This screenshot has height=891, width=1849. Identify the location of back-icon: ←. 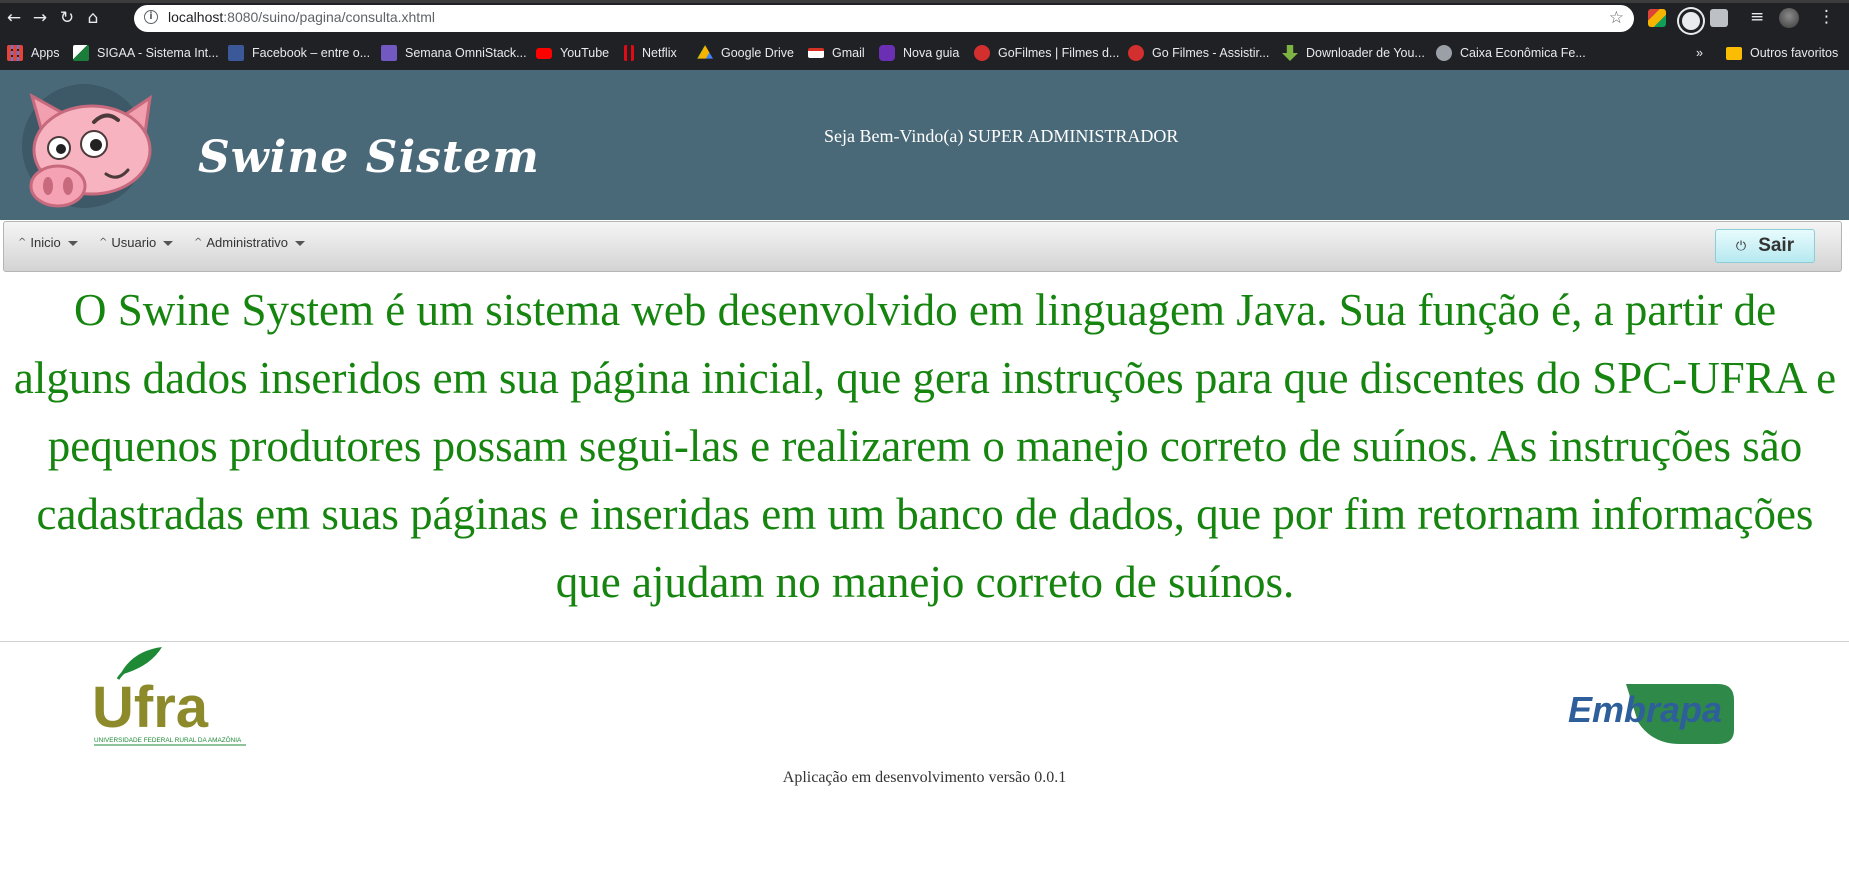
(14, 18).